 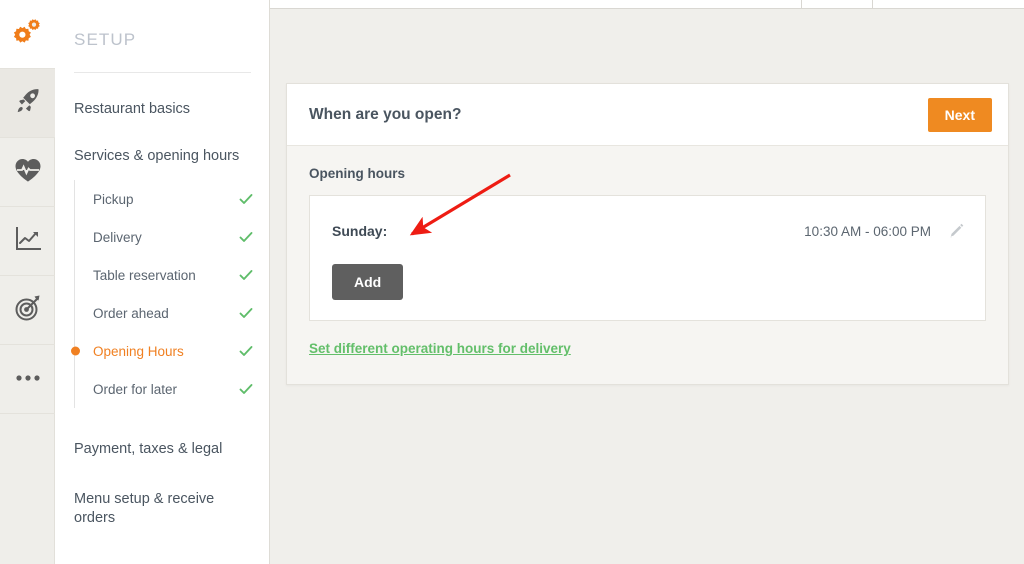 I want to click on rail-item-getting-started, so click(x=27, y=103).